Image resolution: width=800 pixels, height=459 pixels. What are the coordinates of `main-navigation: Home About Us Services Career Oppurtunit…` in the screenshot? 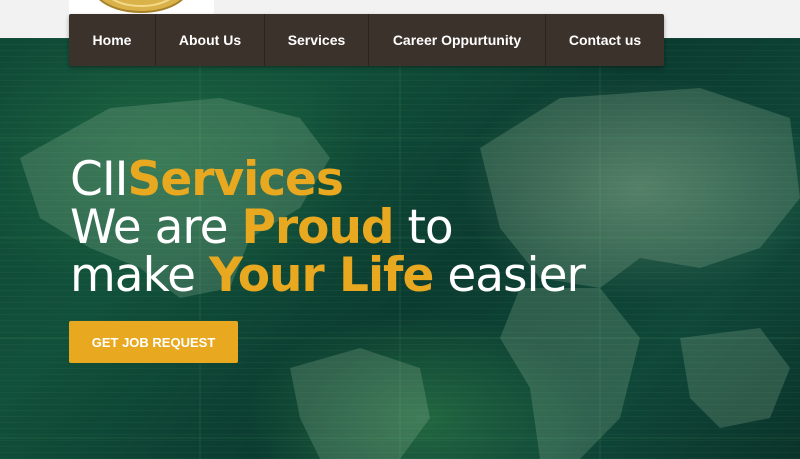 It's located at (366, 40).